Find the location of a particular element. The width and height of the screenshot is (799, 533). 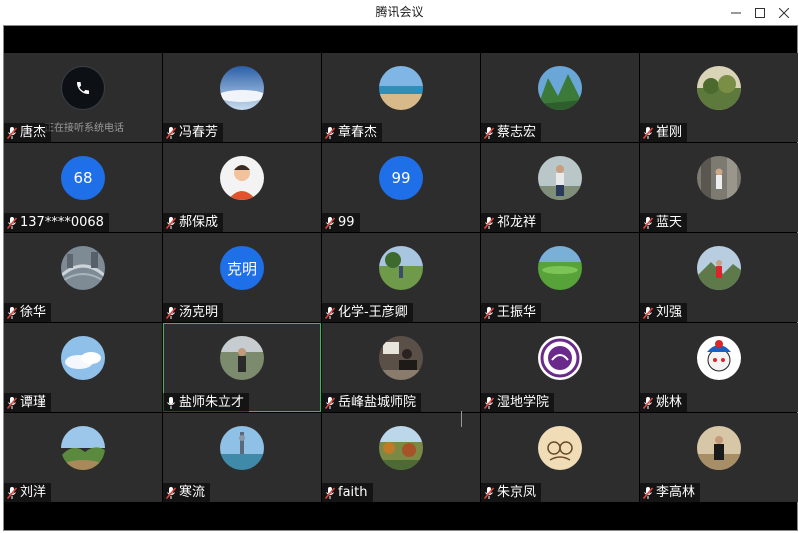

participant-tile: 盐师朱立才 is located at coordinates (242, 367).